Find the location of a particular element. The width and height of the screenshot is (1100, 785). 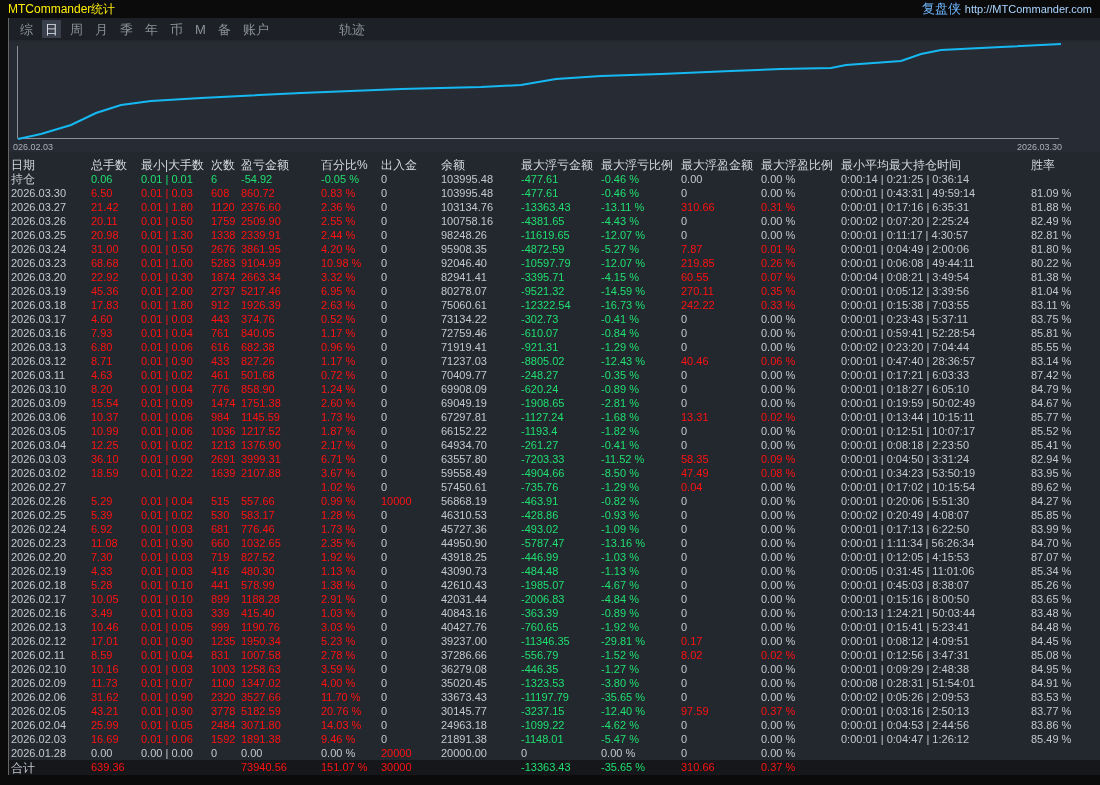

table-cell-text: 13.31 is located at coordinates (695, 417).